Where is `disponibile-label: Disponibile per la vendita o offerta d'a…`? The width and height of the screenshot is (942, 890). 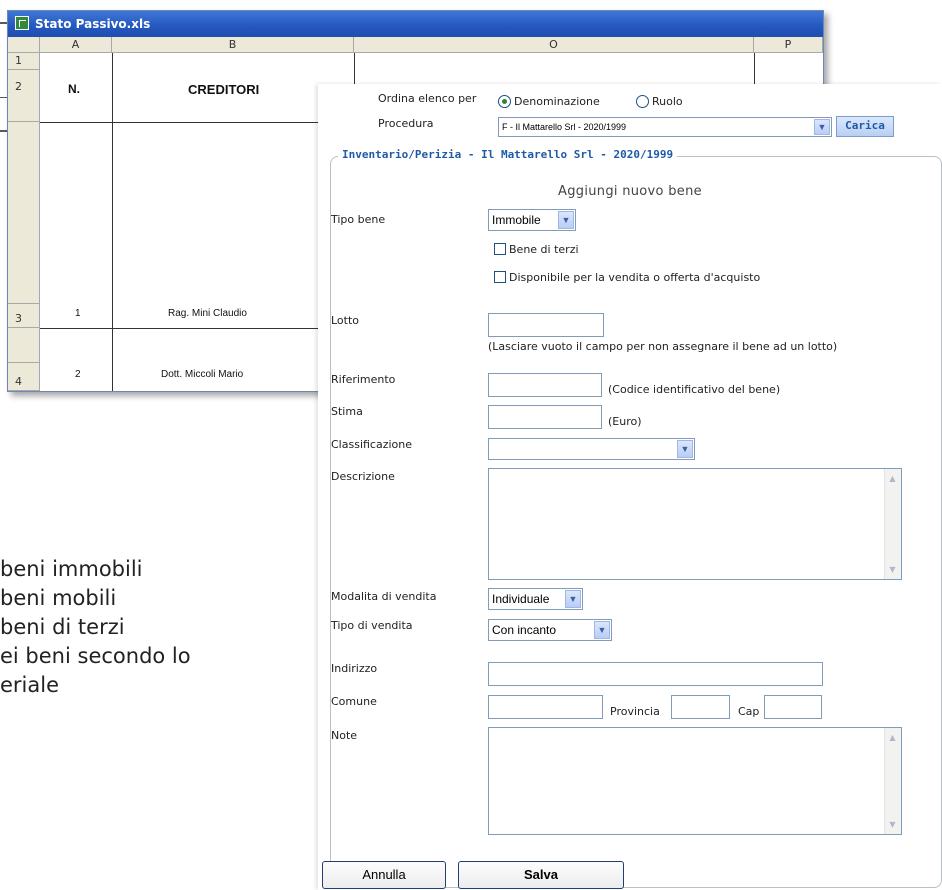 disponibile-label: Disponibile per la vendita o offerta d'a… is located at coordinates (634, 277).